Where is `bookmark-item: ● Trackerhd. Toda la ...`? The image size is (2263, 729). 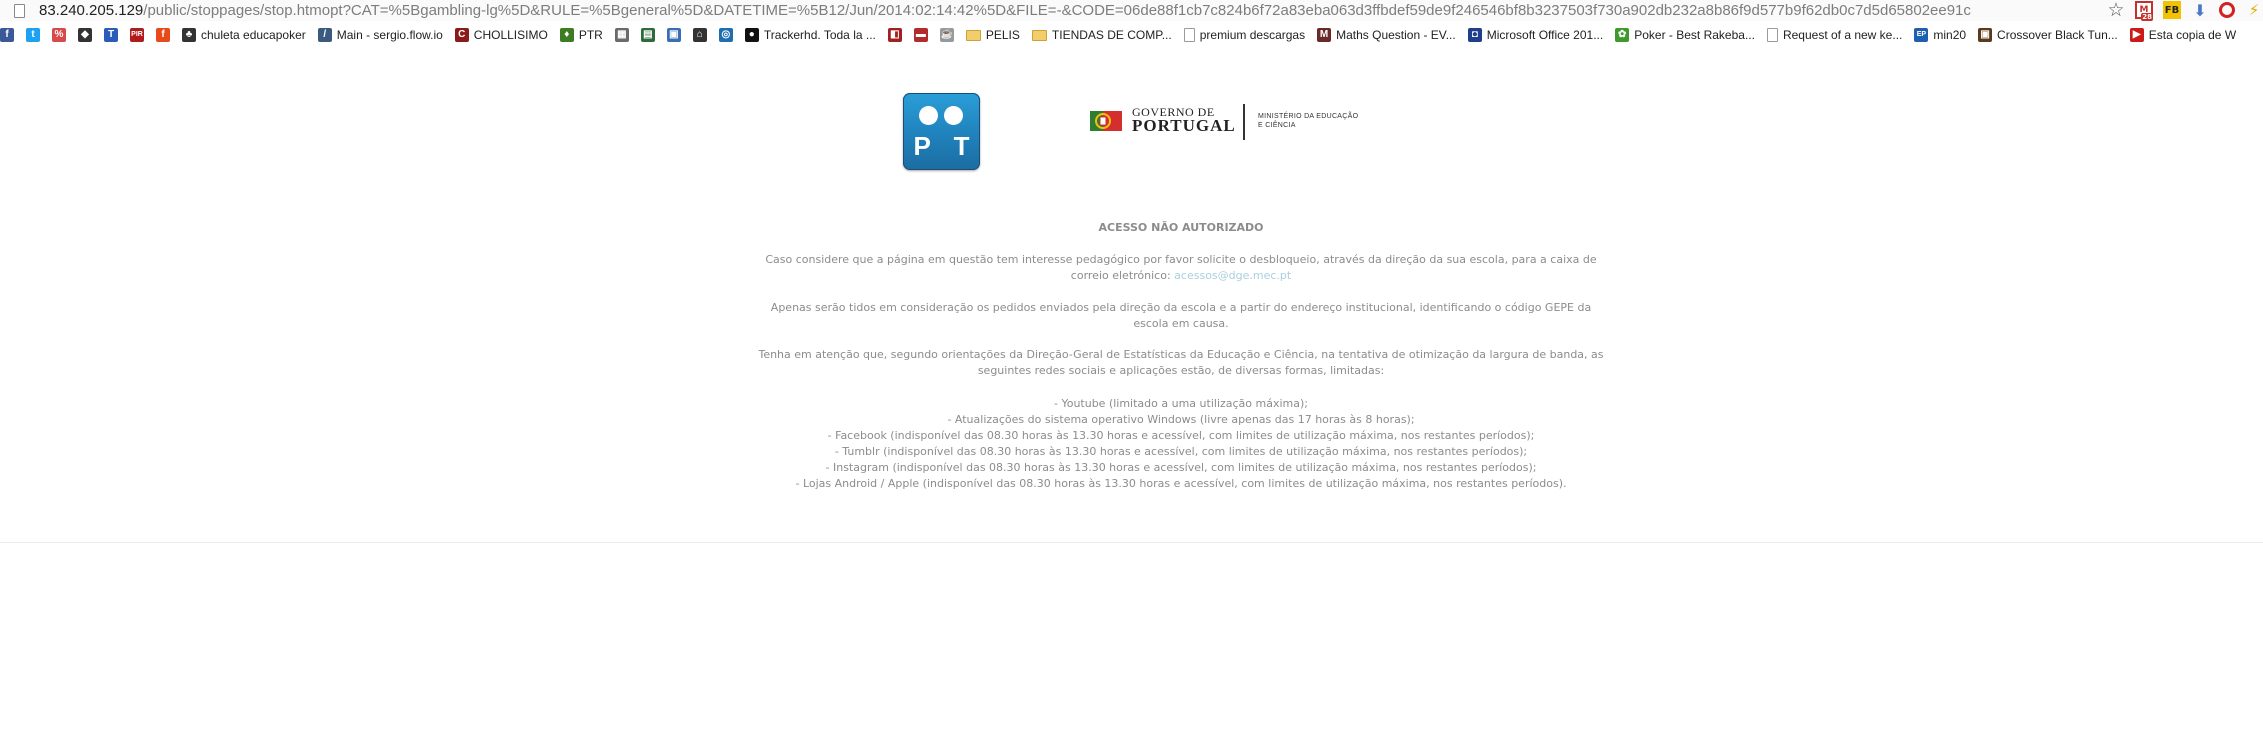 bookmark-item: ● Trackerhd. Toda la ... is located at coordinates (810, 35).